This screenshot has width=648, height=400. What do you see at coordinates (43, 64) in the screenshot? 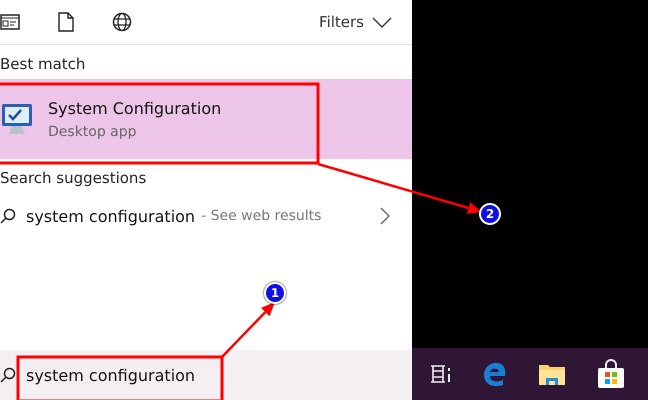
I see `section-heading: Best match` at bounding box center [43, 64].